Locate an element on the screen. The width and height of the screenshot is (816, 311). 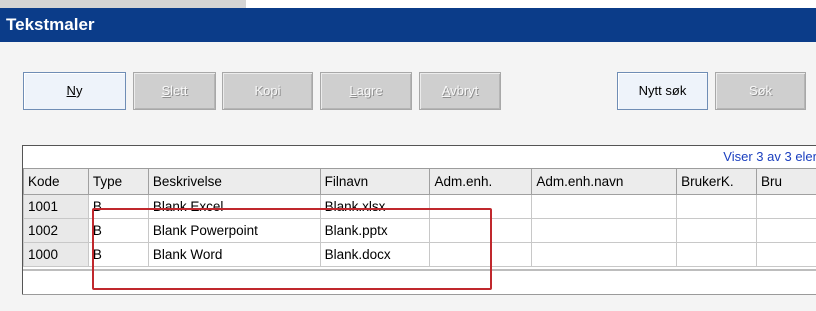
cell-filnavn: Blank.pptx is located at coordinates (375, 230).